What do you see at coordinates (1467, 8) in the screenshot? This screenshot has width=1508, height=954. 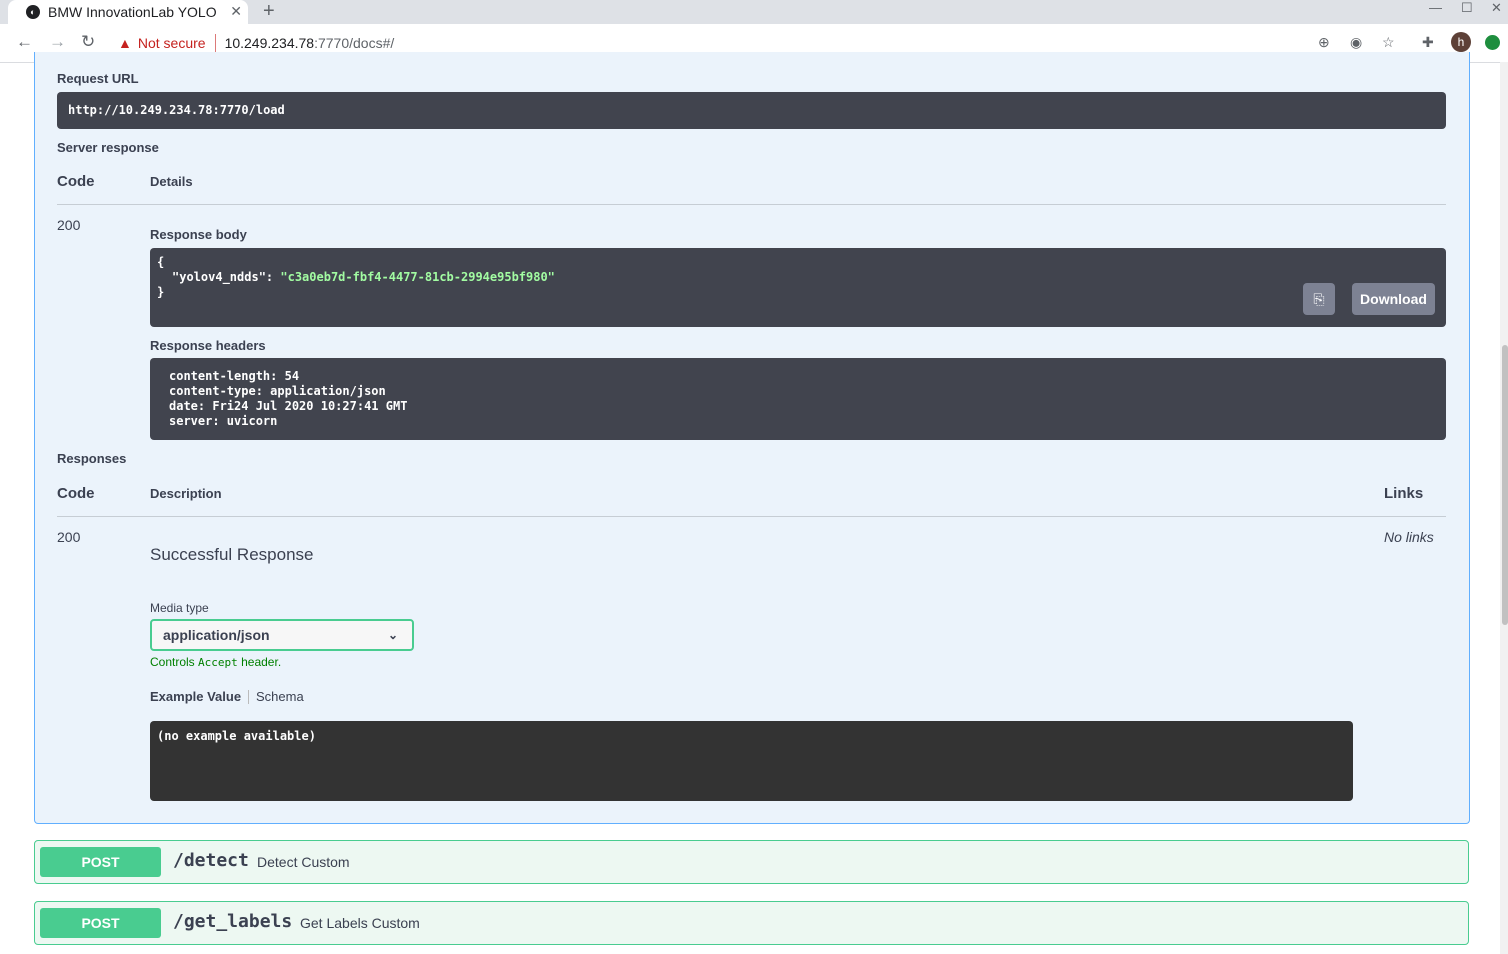 I see `maximize-icon: ☐` at bounding box center [1467, 8].